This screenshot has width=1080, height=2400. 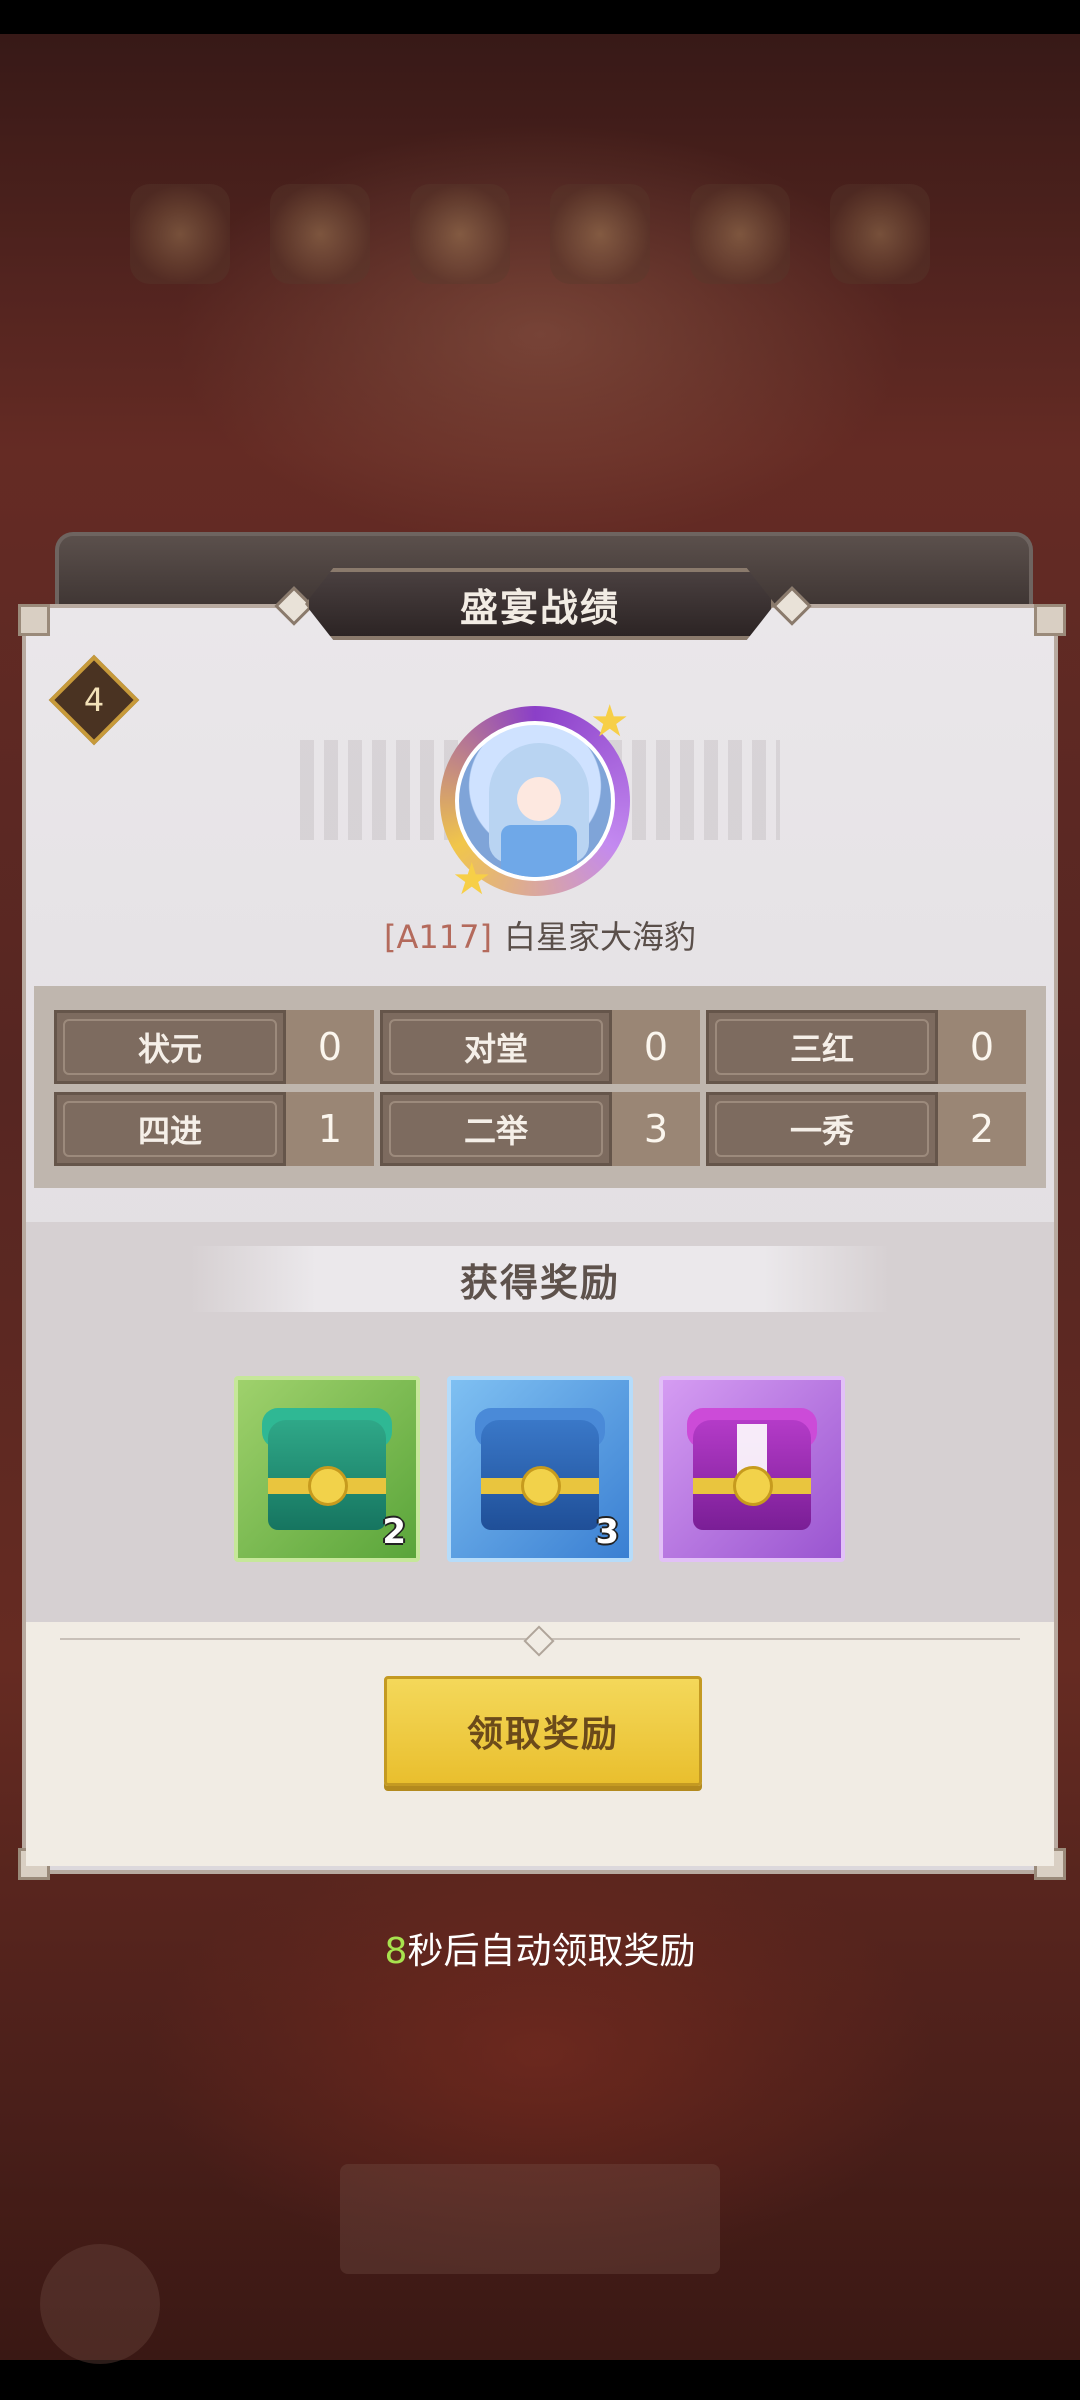 I want to click on stat-label: 三红, so click(x=822, y=1047).